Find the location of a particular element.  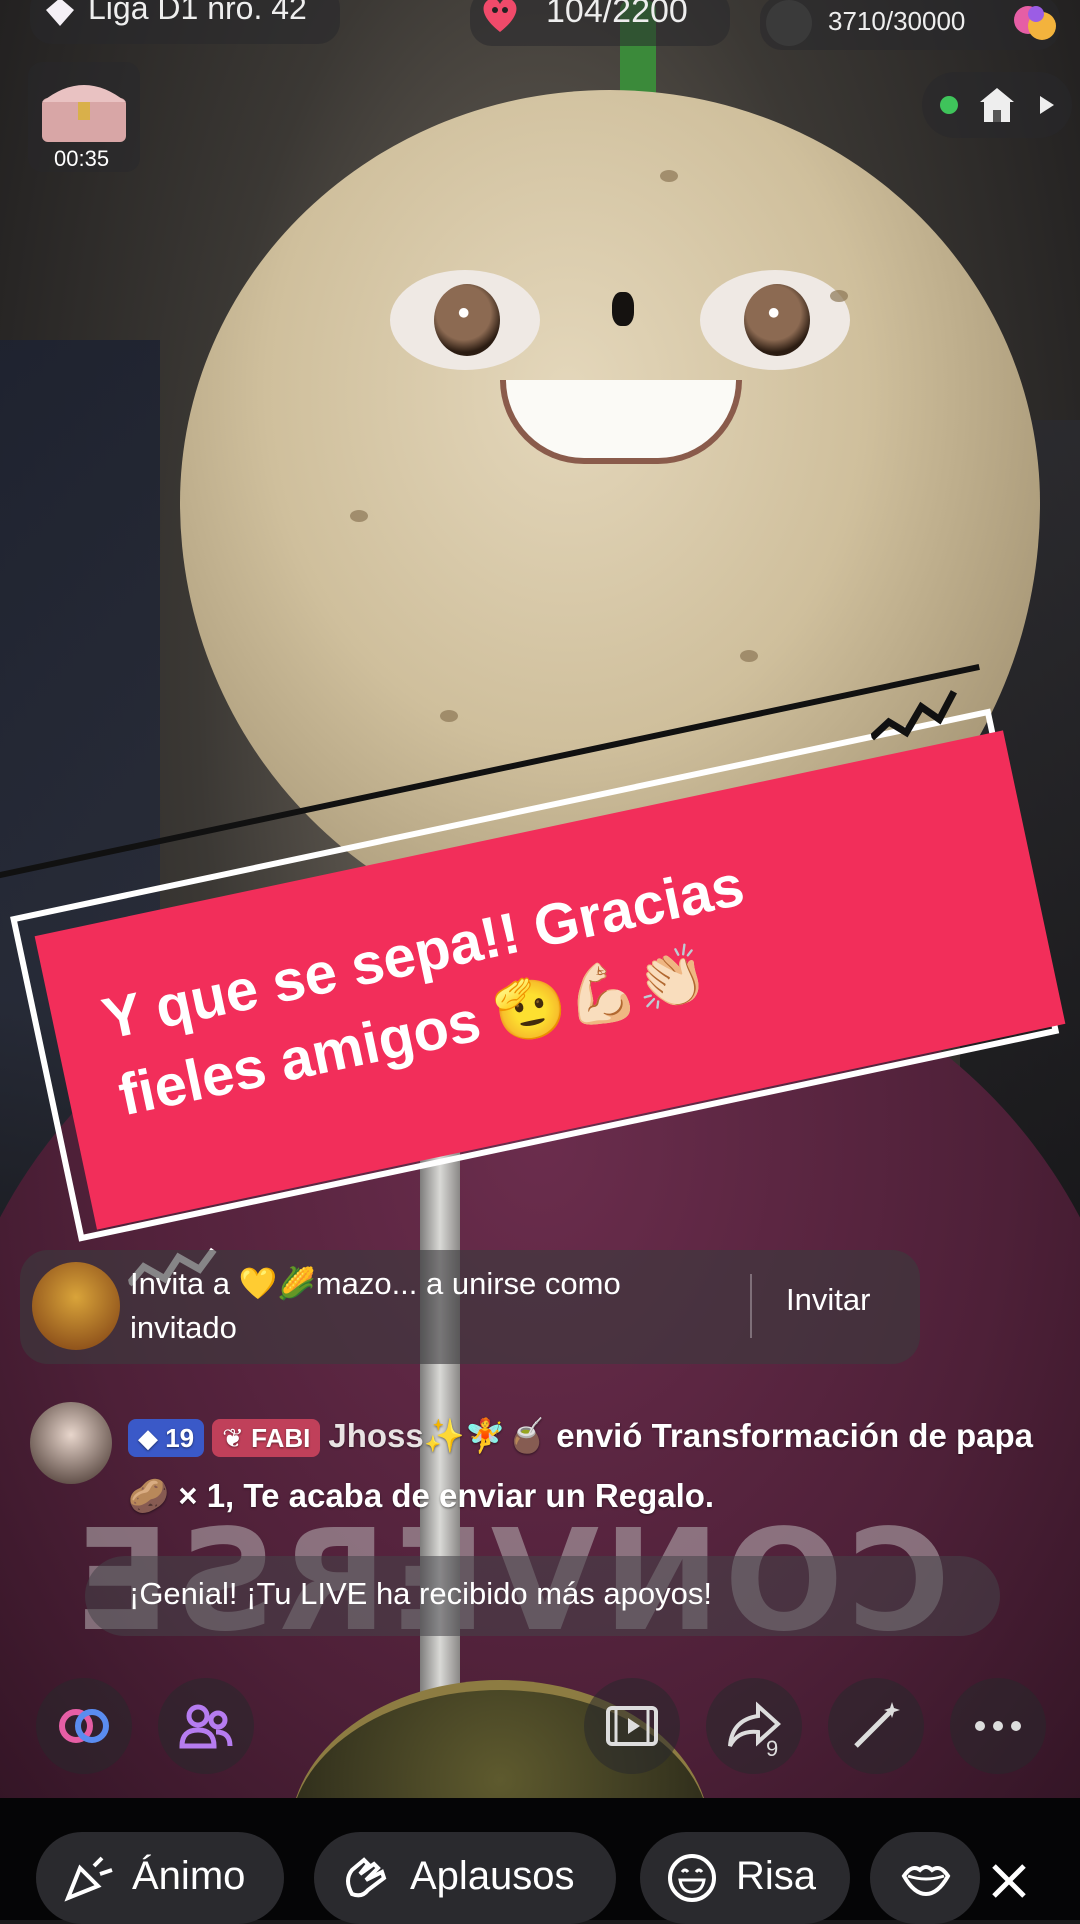

share-count: 9 is located at coordinates (772, 1748).